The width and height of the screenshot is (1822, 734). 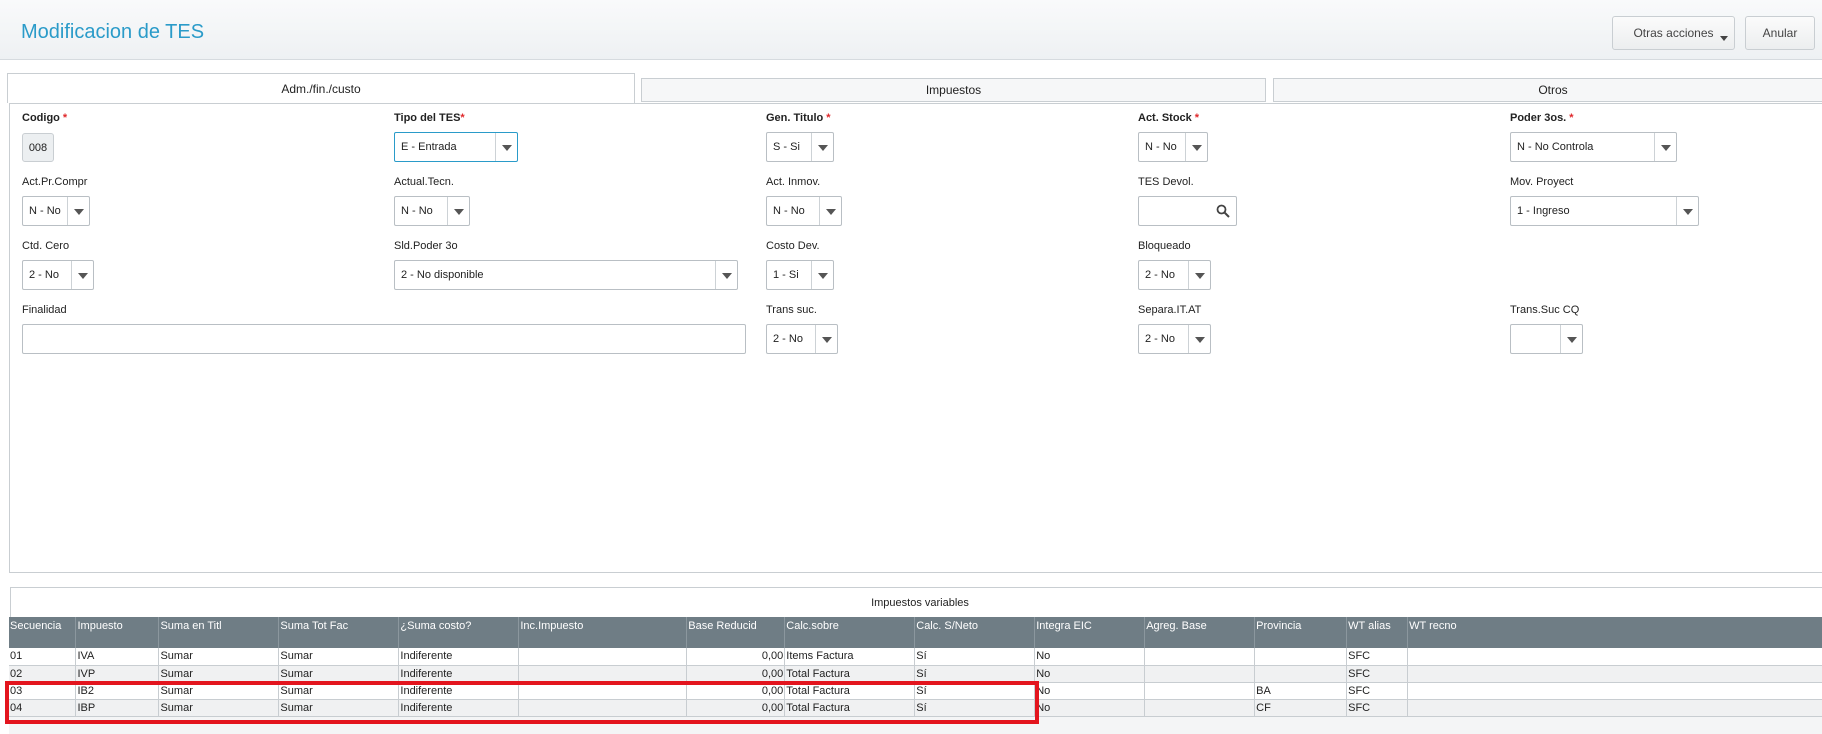 I want to click on column-header: Impuesto, so click(x=117, y=632).